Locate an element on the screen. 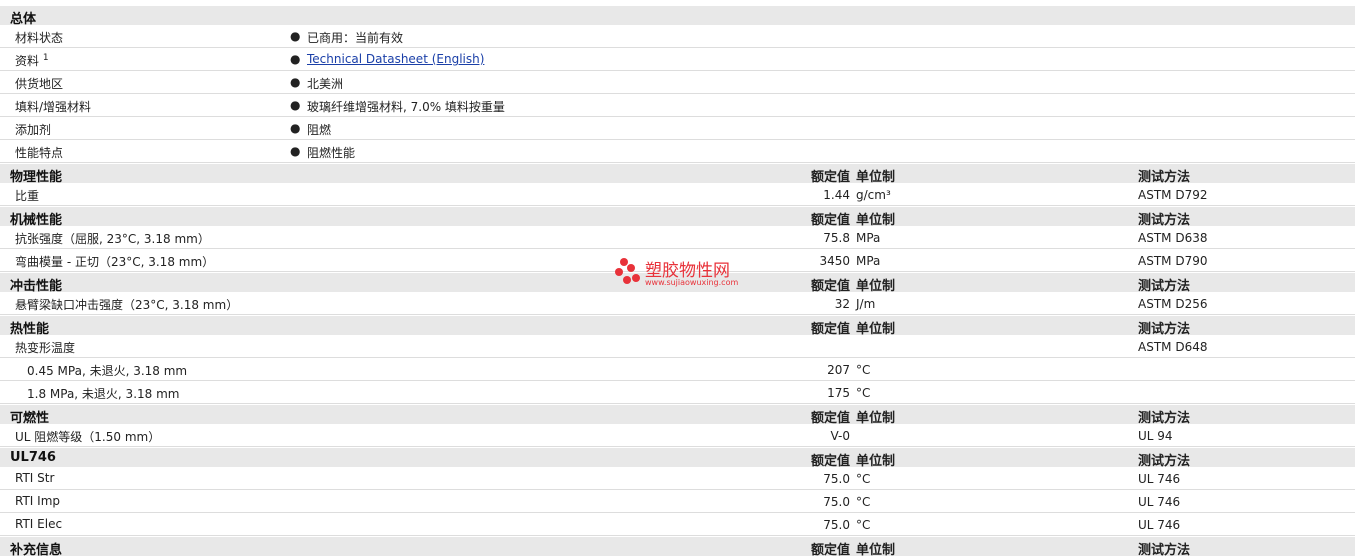 Image resolution: width=1355 pixels, height=558 pixels. property-value: 175 is located at coordinates (838, 393).